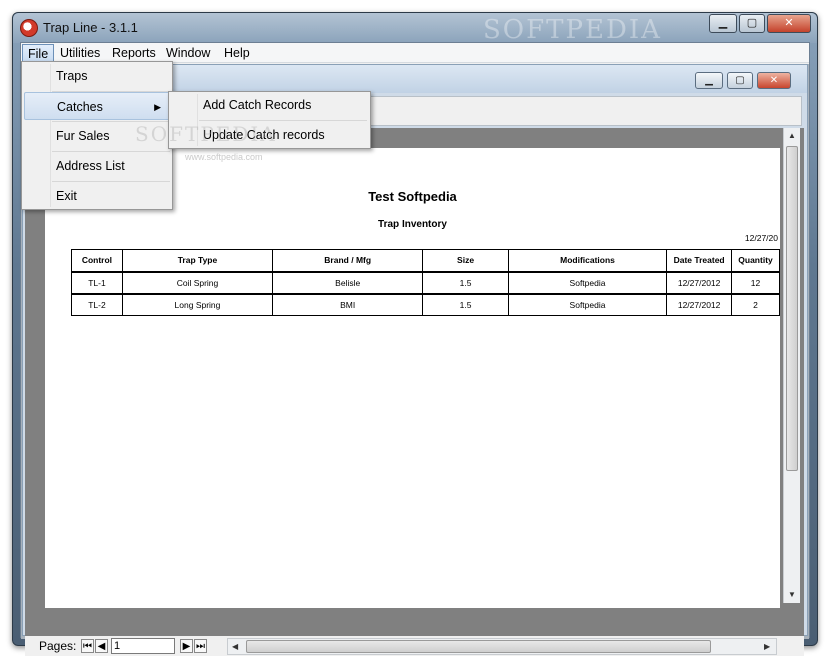 The image size is (837, 667). I want to click on menu-utilities: Utilities, so click(80, 53).